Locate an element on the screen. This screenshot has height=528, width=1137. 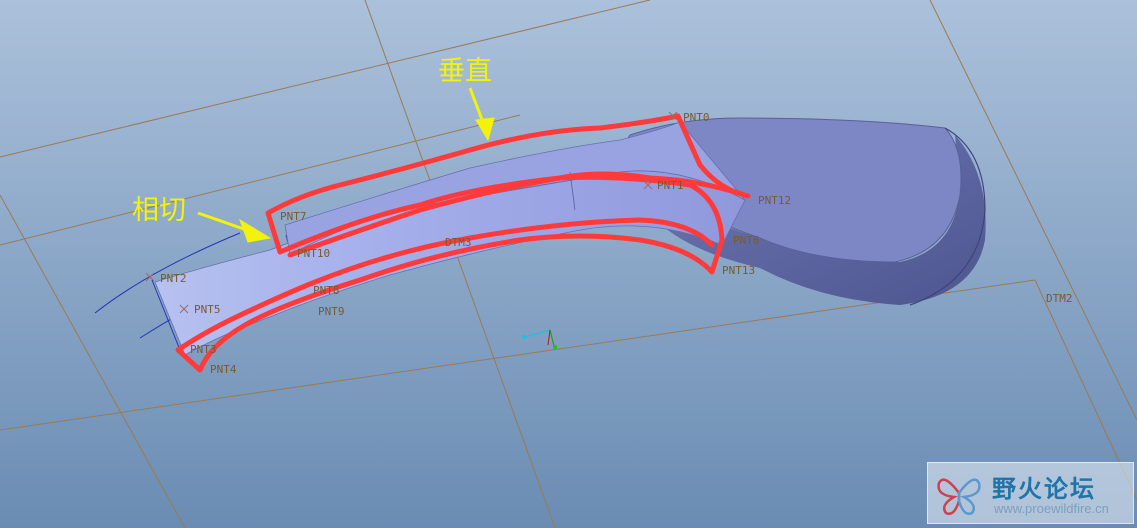
point-label-pnt0: PNT0 is located at coordinates (696, 117).